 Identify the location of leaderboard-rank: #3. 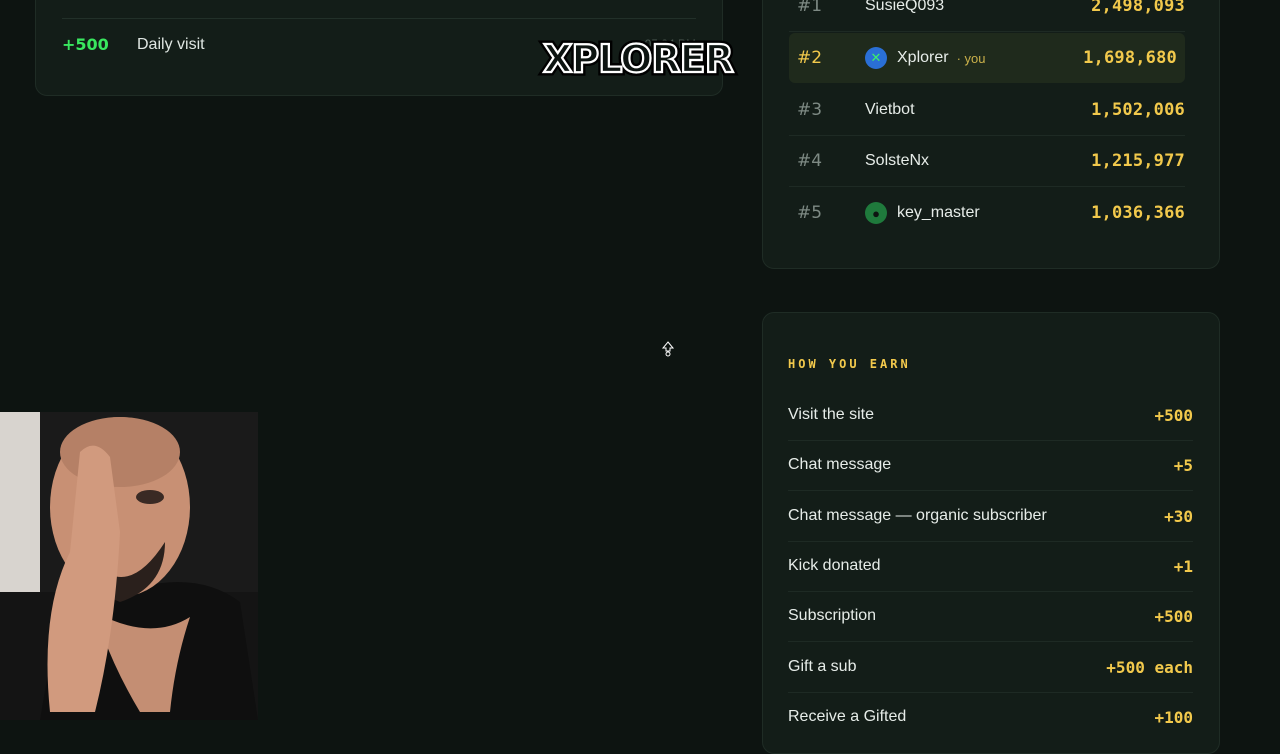
(810, 110).